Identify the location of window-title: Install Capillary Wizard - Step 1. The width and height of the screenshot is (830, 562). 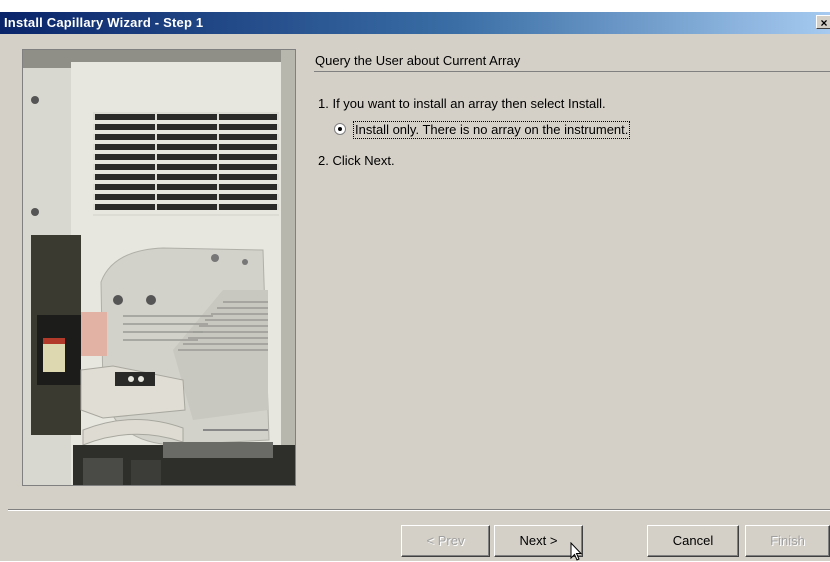
(104, 22).